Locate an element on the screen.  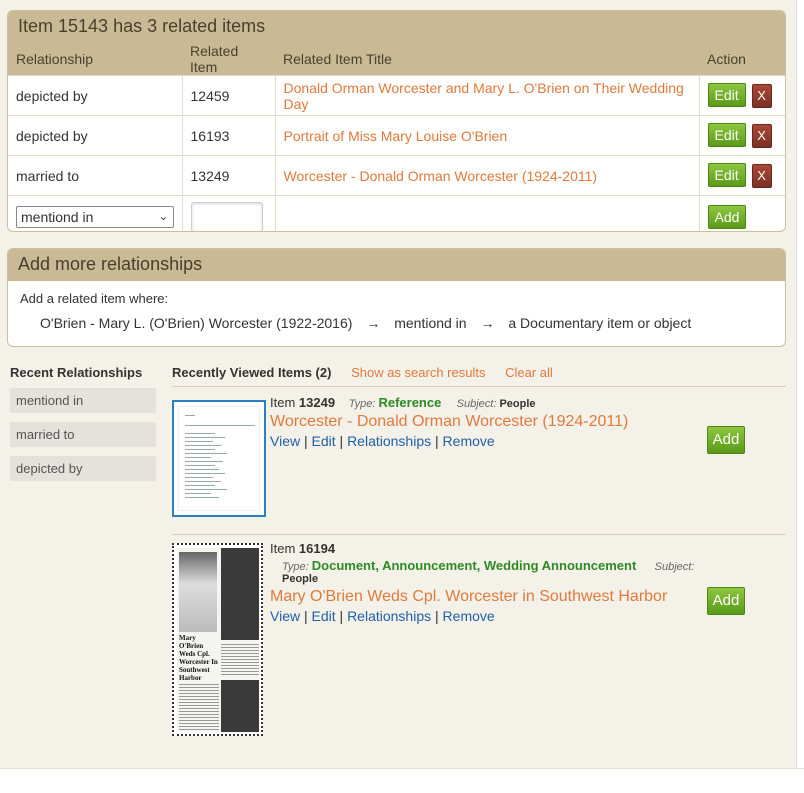
item-number: 13249 is located at coordinates (317, 402).